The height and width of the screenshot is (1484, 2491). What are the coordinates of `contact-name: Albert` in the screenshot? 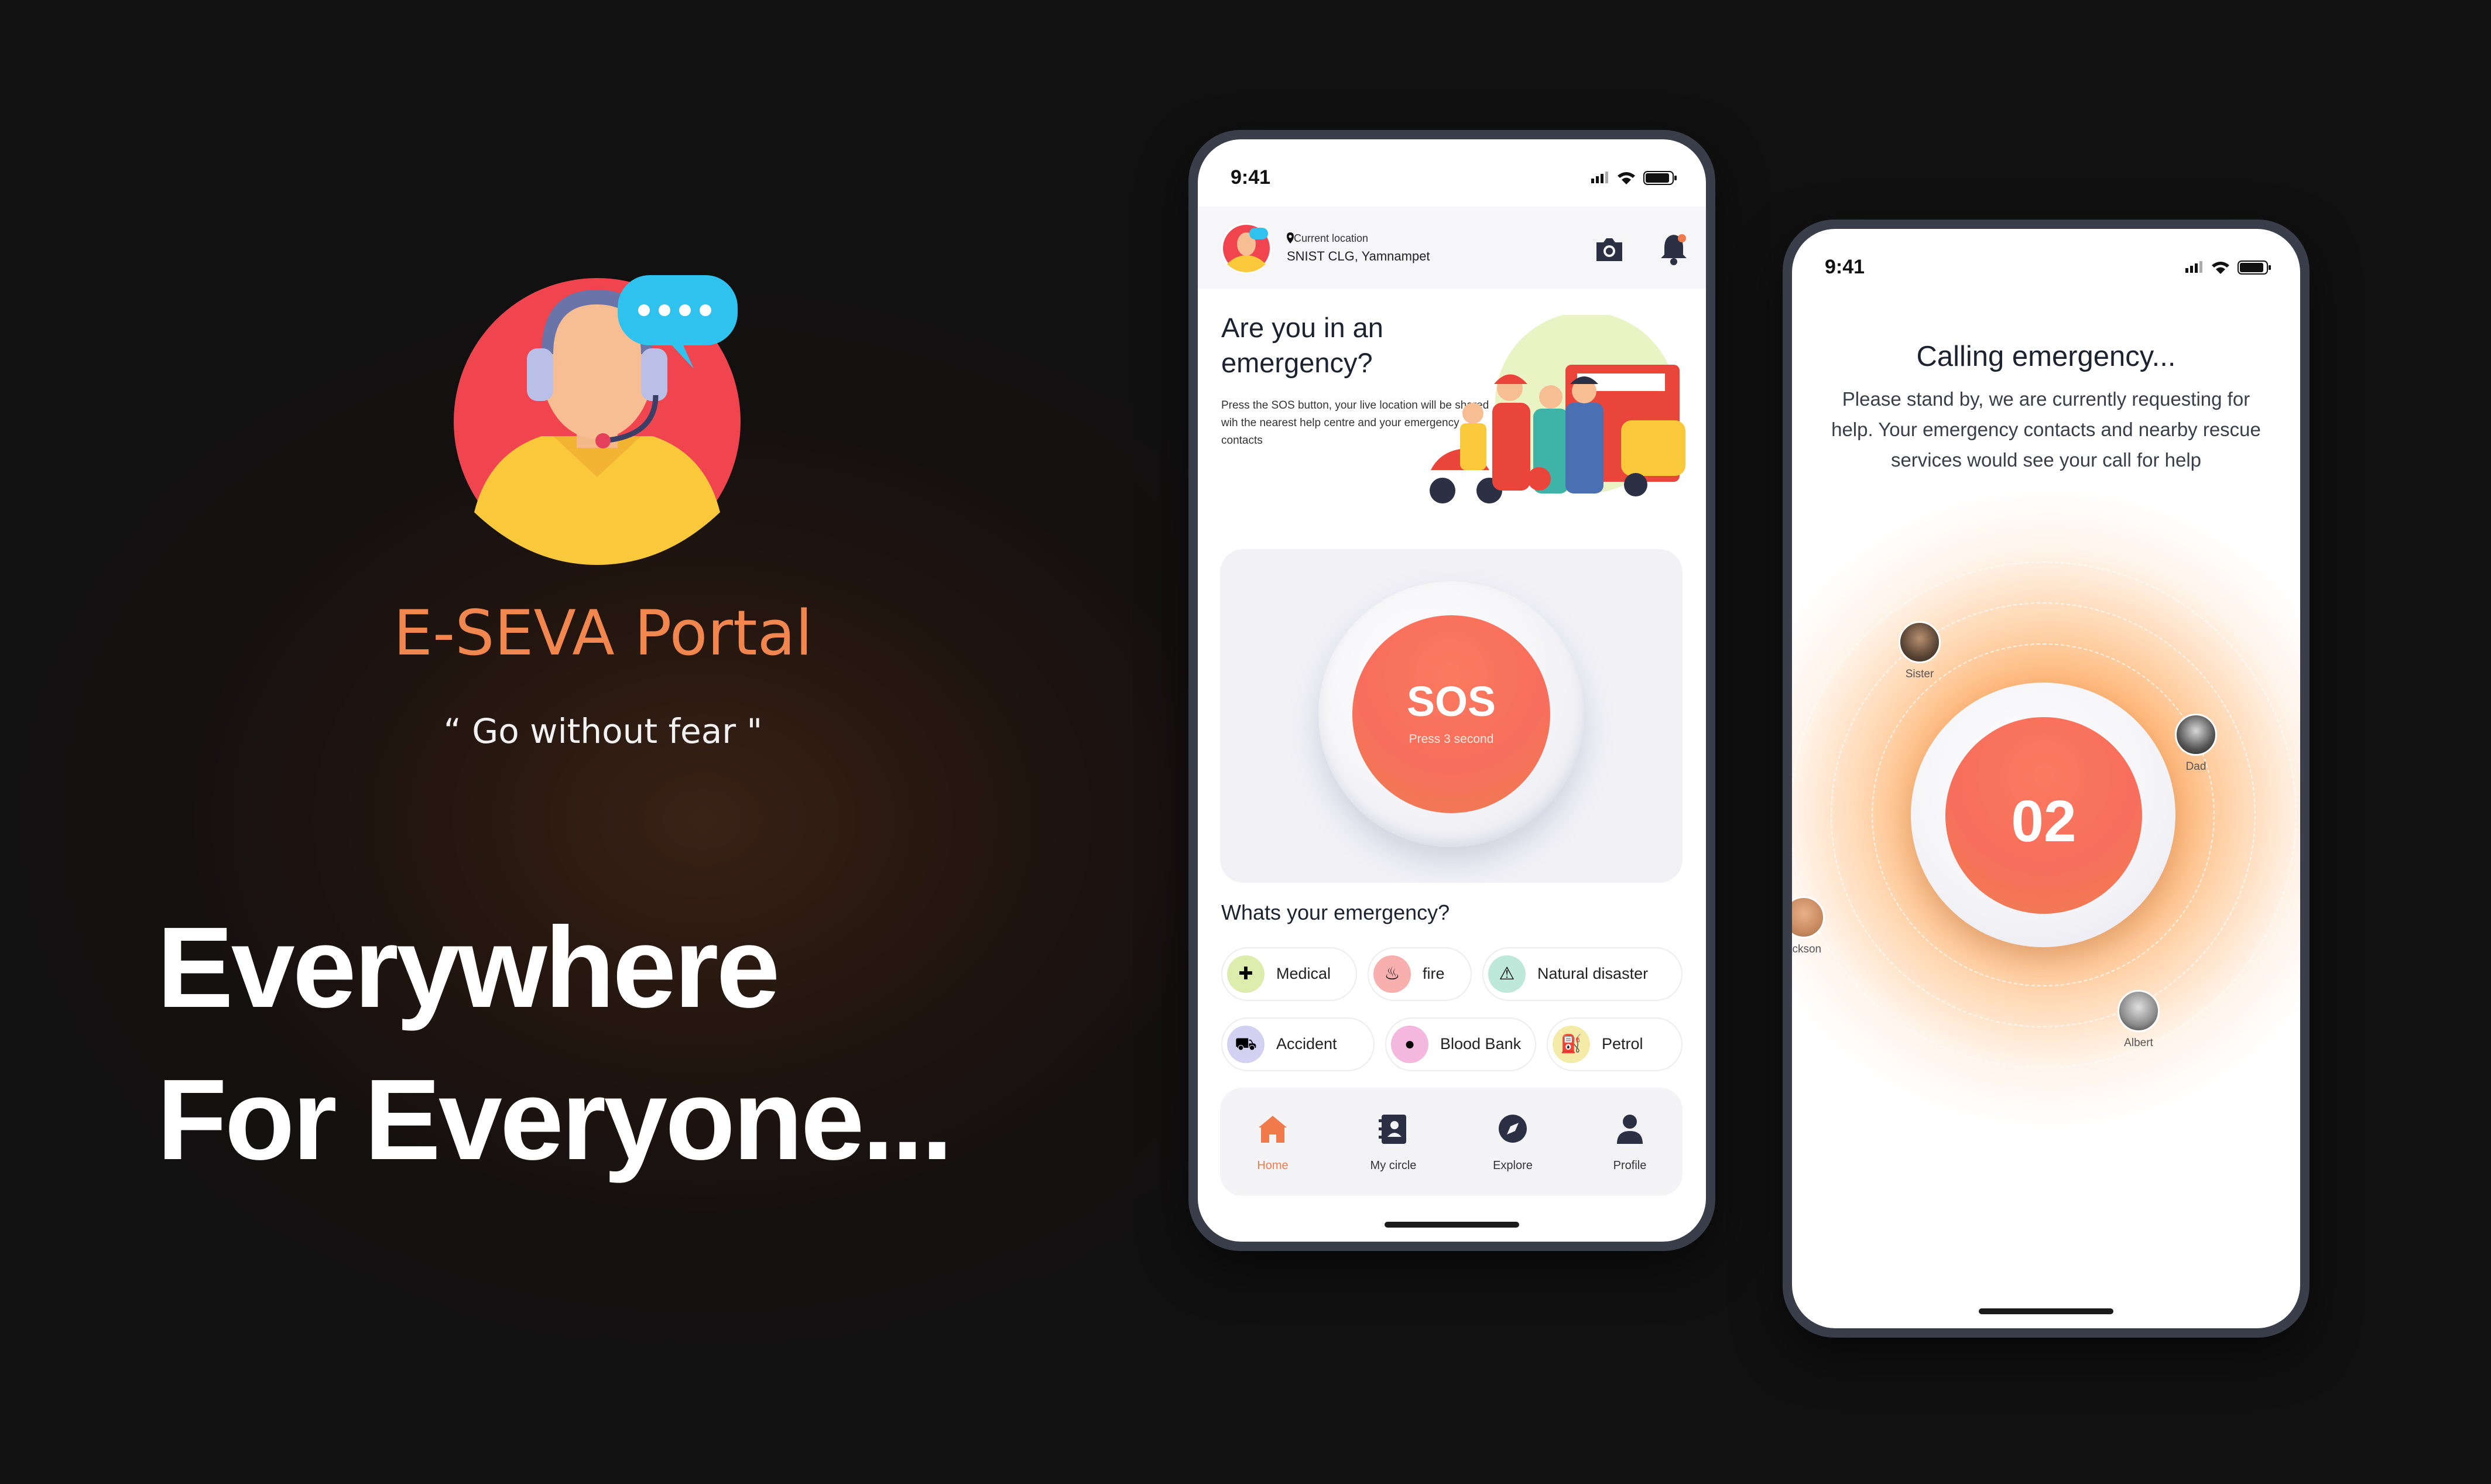 It's located at (2138, 1043).